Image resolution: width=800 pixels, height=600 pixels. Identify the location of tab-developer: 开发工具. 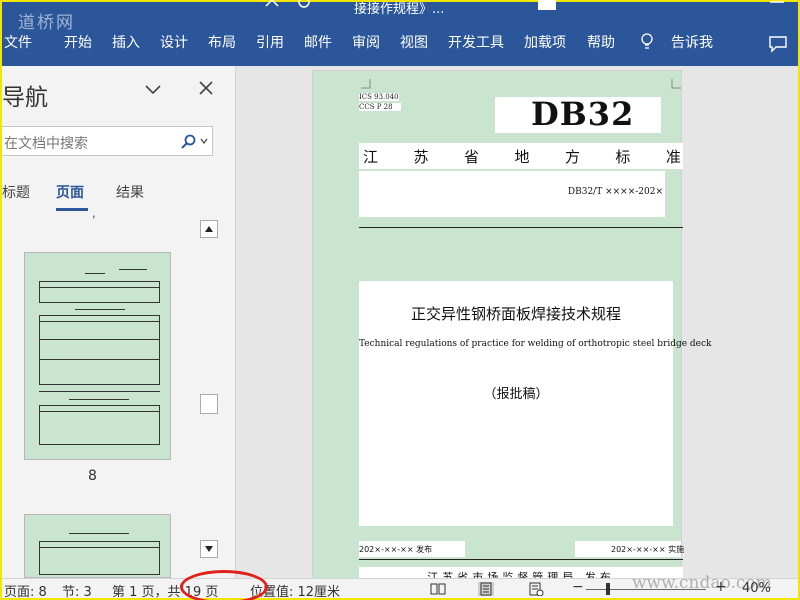
(476, 42).